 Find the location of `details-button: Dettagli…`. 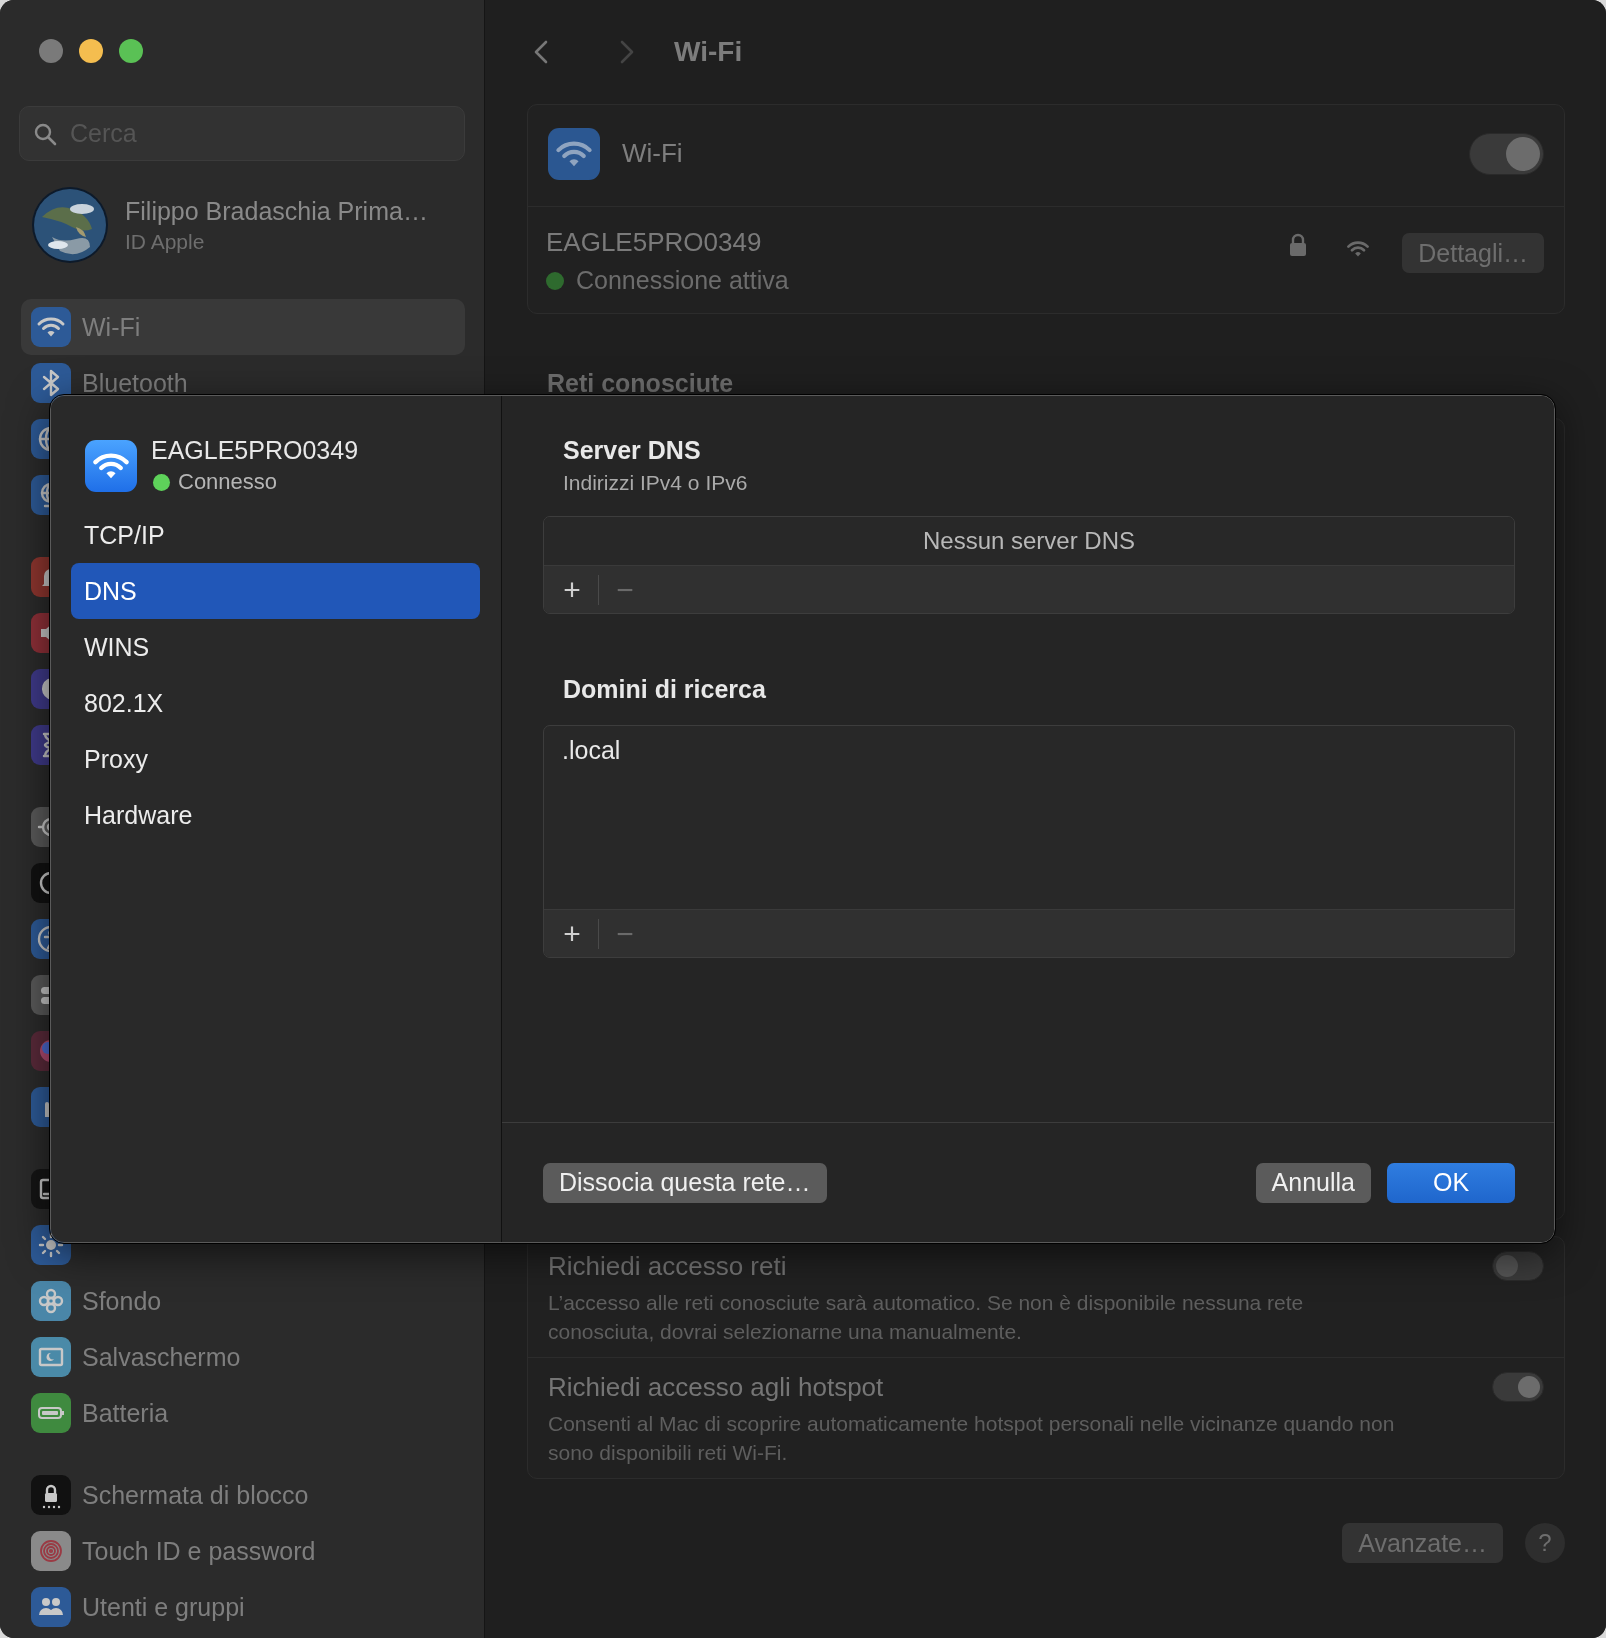

details-button: Dettagli… is located at coordinates (1473, 253).